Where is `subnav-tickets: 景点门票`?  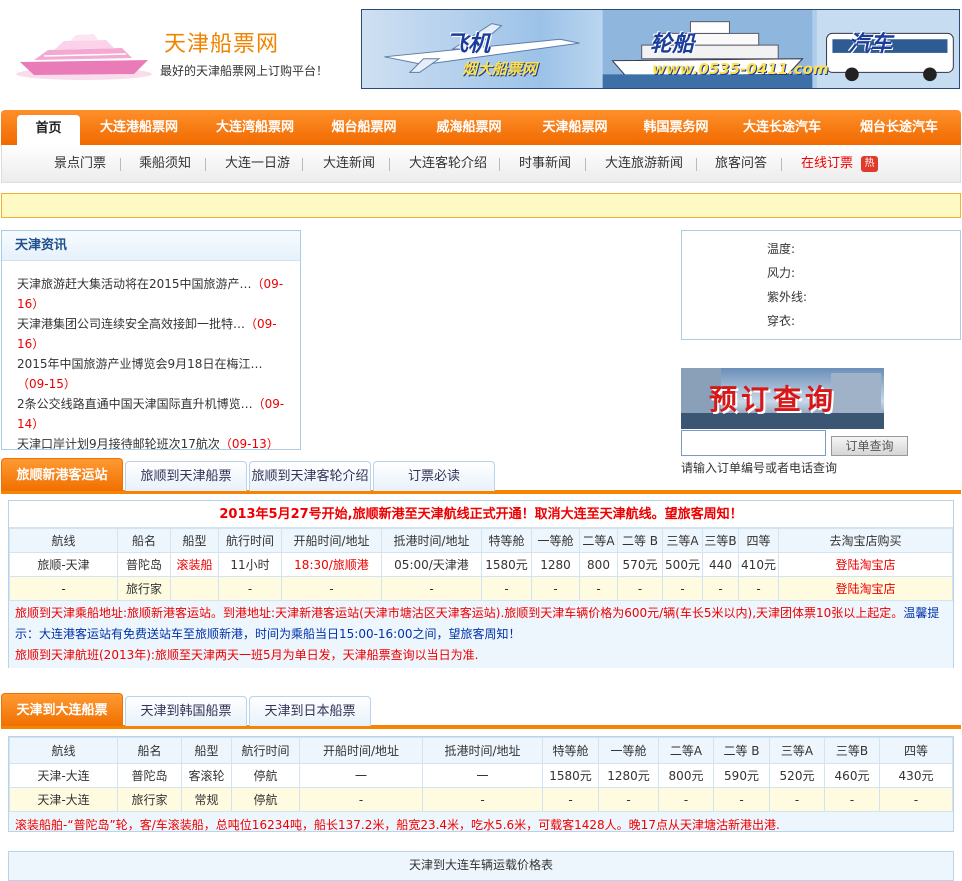 subnav-tickets: 景点门票 is located at coordinates (80, 164).